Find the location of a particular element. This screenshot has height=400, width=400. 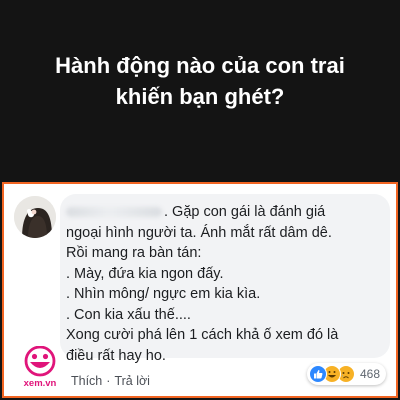

comment-line: . Gặp con gái là đánh giá is located at coordinates (228, 212).